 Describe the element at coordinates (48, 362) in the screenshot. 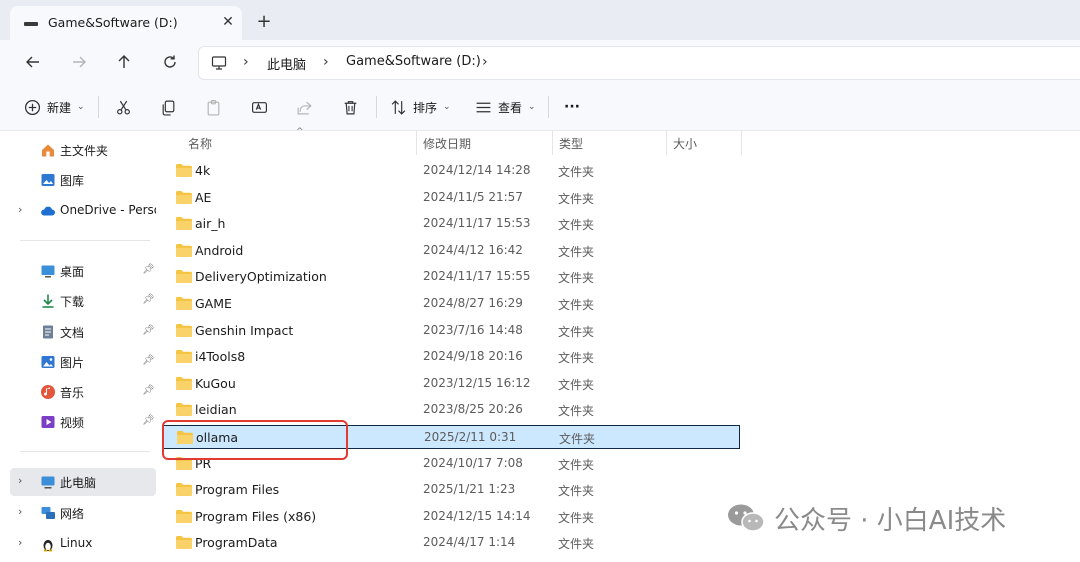

I see `pictures-icon` at that location.